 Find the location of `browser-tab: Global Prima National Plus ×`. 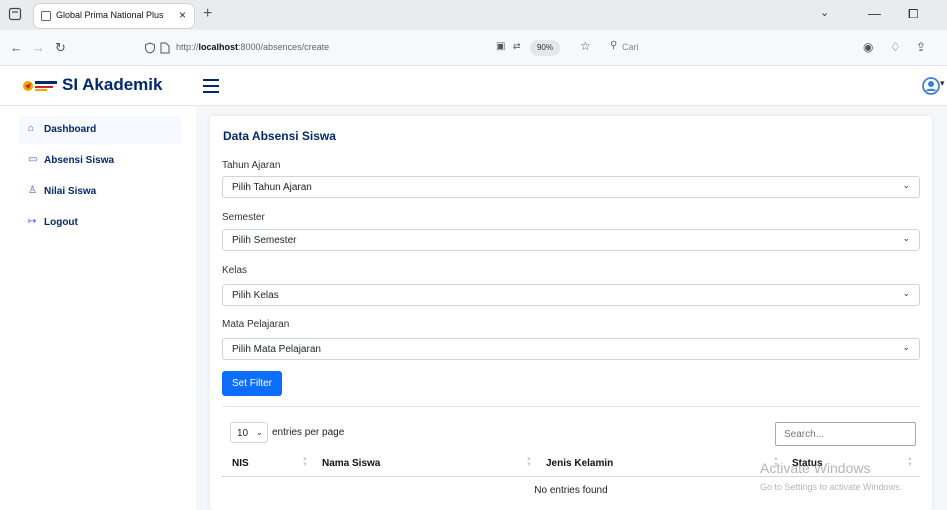

browser-tab: Global Prima National Plus × is located at coordinates (114, 16).